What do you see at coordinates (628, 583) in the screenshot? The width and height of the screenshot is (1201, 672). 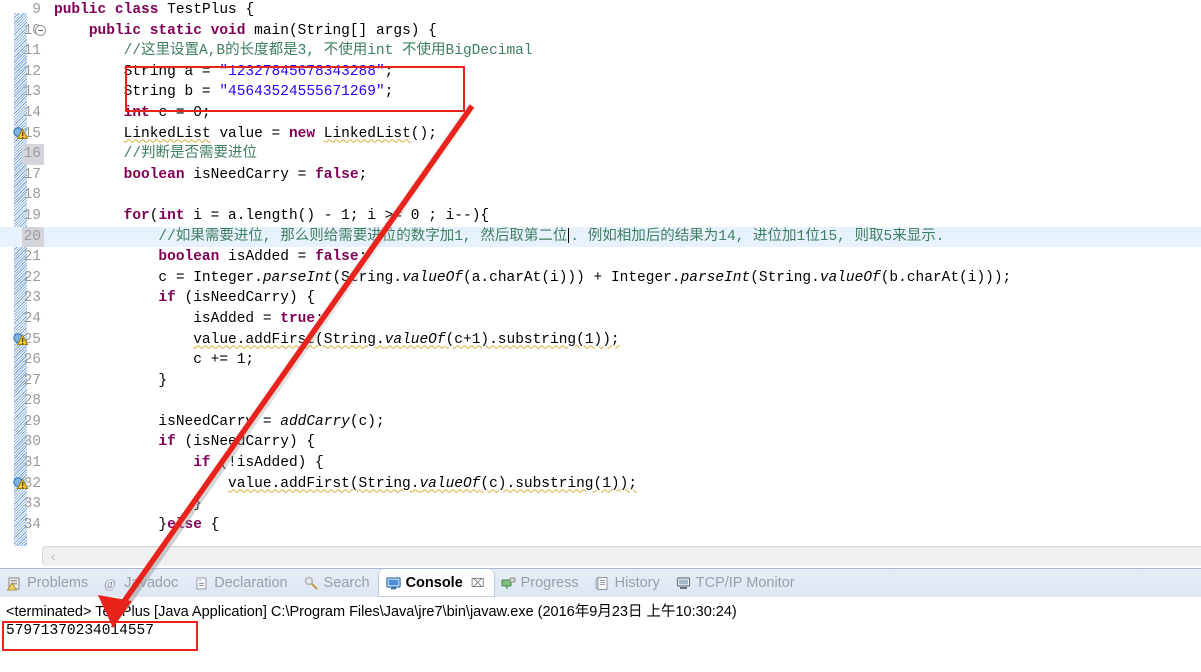 I see `tab-history: History` at bounding box center [628, 583].